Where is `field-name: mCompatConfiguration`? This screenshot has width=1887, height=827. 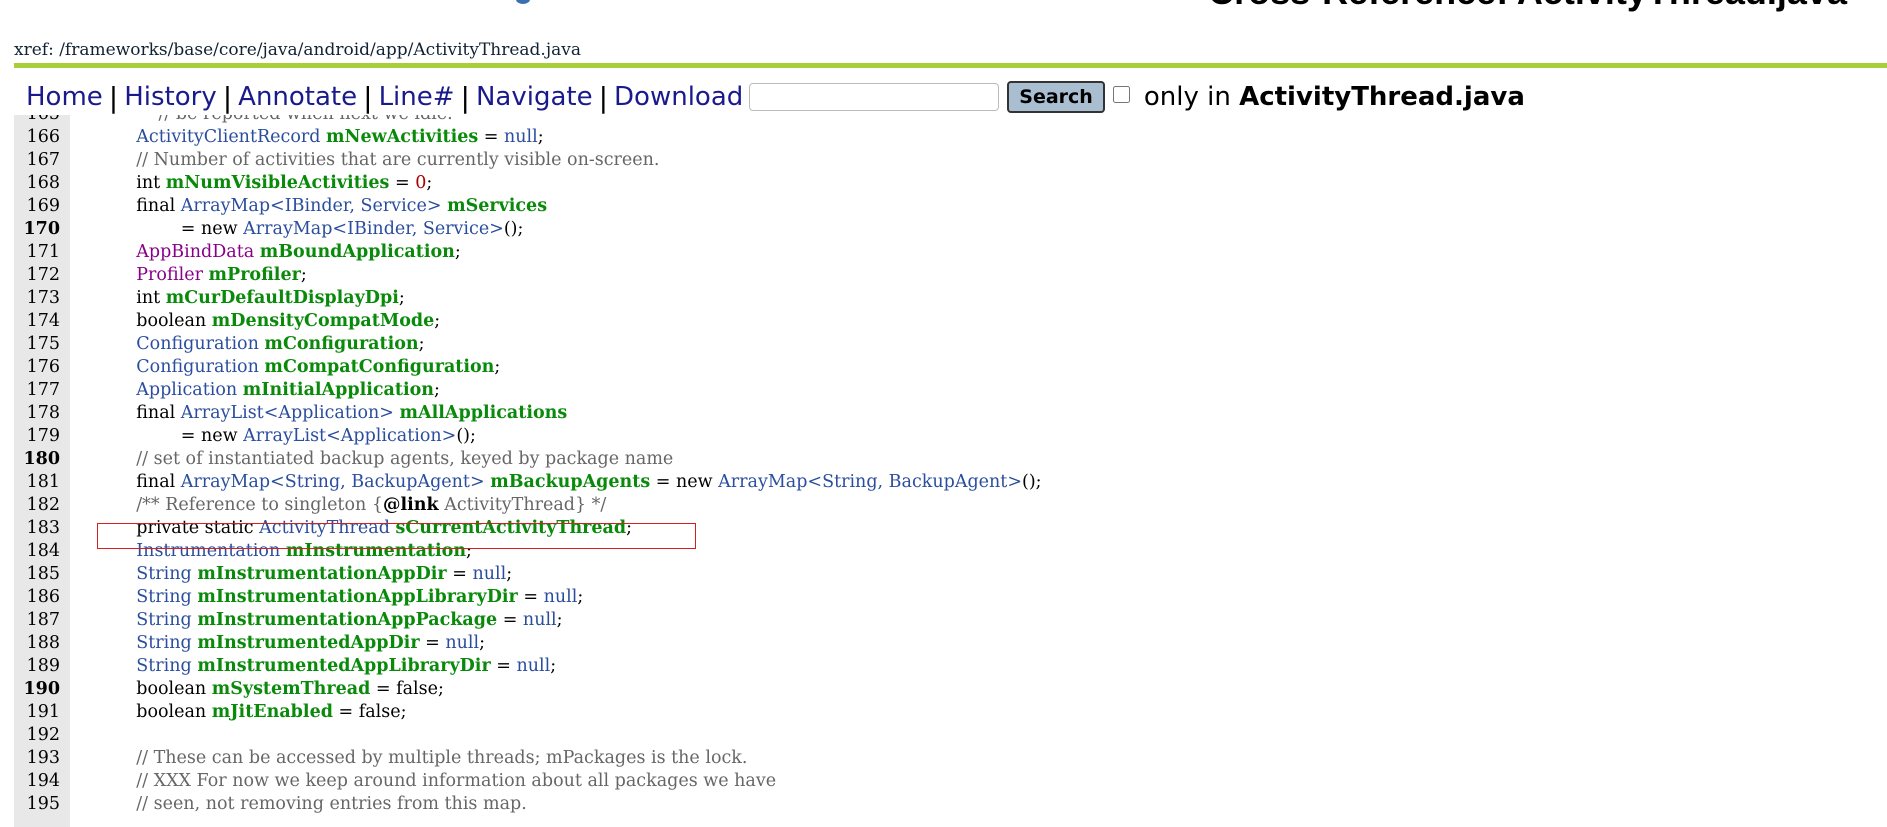 field-name: mCompatConfiguration is located at coordinates (379, 367).